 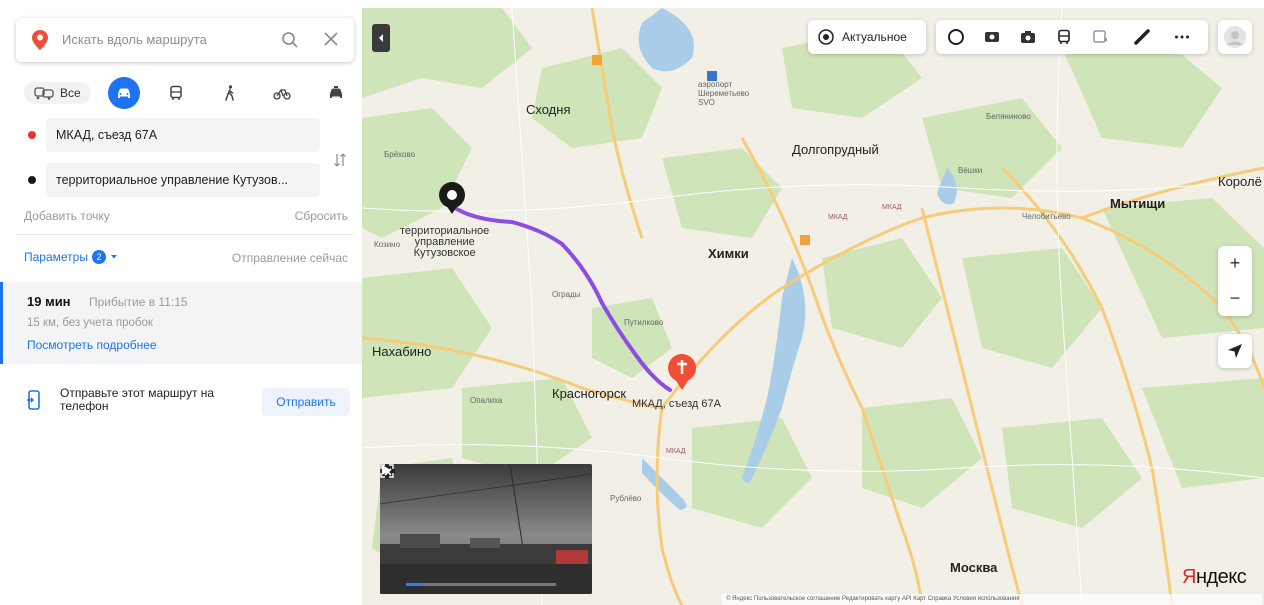 What do you see at coordinates (1235, 298) in the screenshot?
I see `zoom-out-button: −` at bounding box center [1235, 298].